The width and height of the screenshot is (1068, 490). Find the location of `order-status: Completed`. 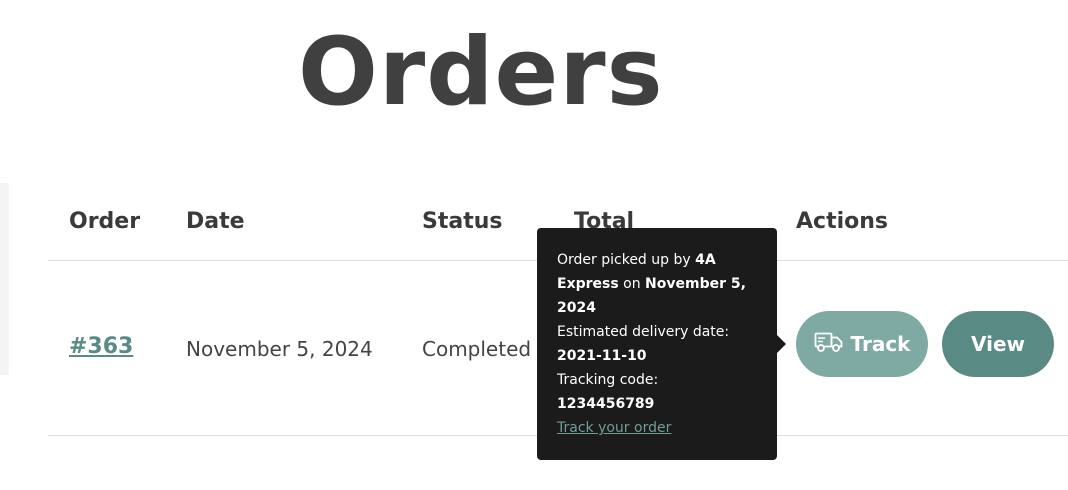

order-status: Completed is located at coordinates (477, 349).